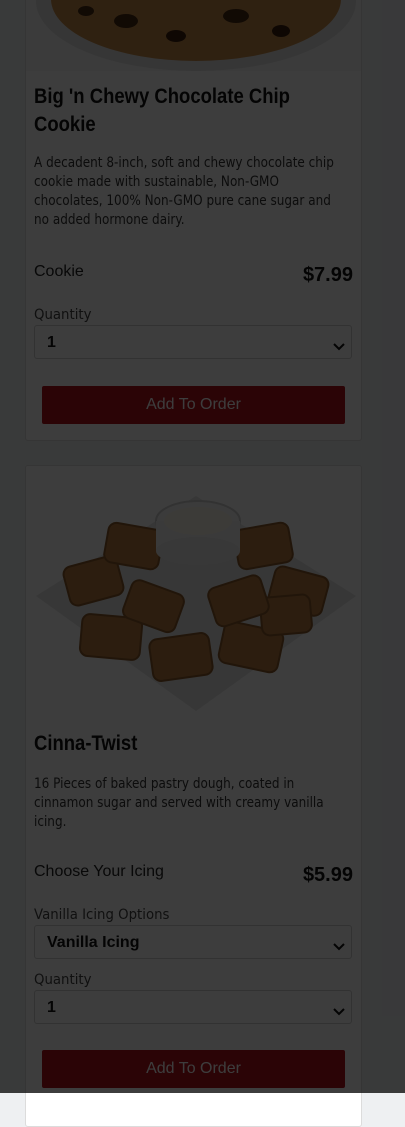  Describe the element at coordinates (102, 915) in the screenshot. I see `icing-options-label: Vanilla Icing Options` at that location.